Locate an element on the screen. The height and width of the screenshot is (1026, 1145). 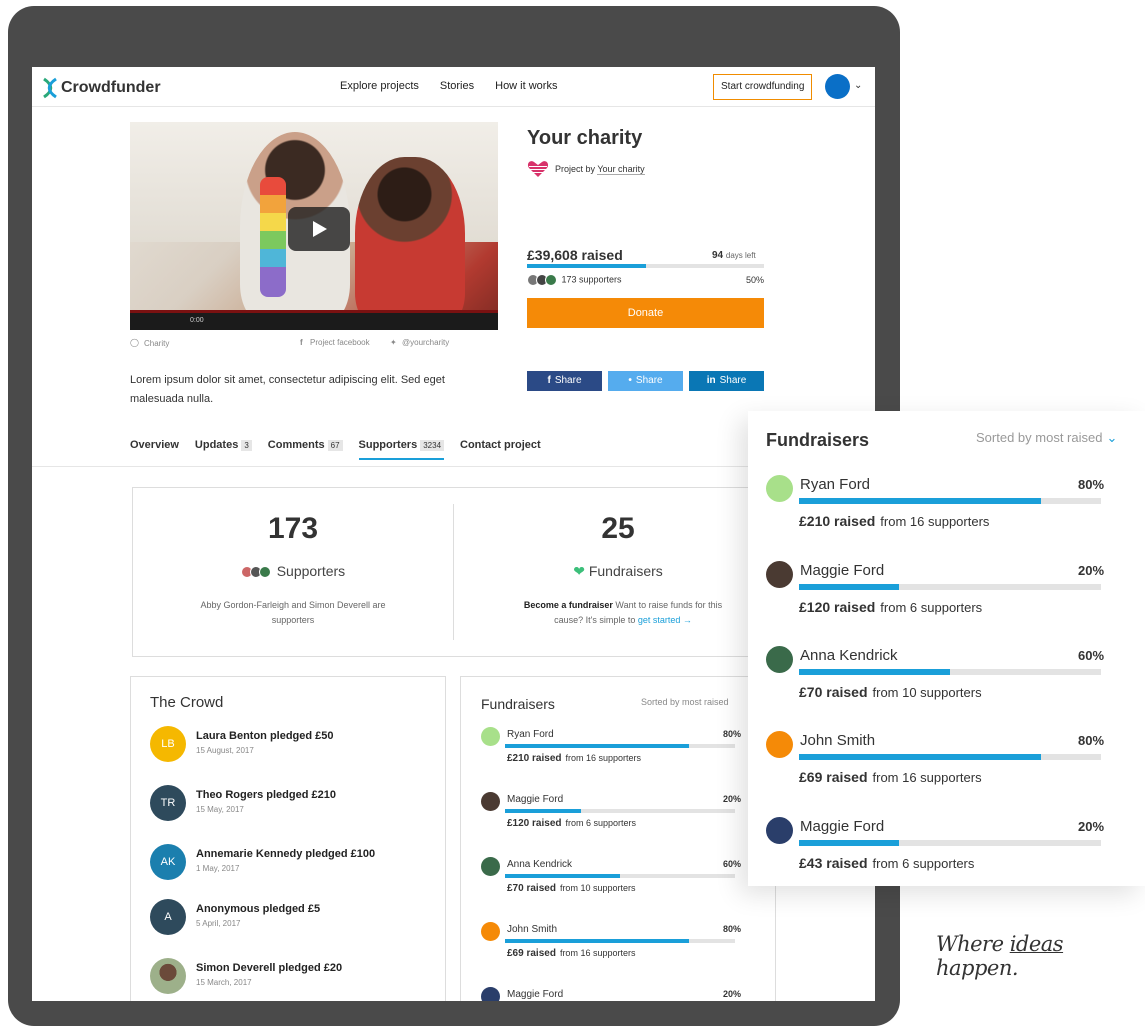
fundraisers-label: ❤ Fundraisers is located at coordinates (618, 571).